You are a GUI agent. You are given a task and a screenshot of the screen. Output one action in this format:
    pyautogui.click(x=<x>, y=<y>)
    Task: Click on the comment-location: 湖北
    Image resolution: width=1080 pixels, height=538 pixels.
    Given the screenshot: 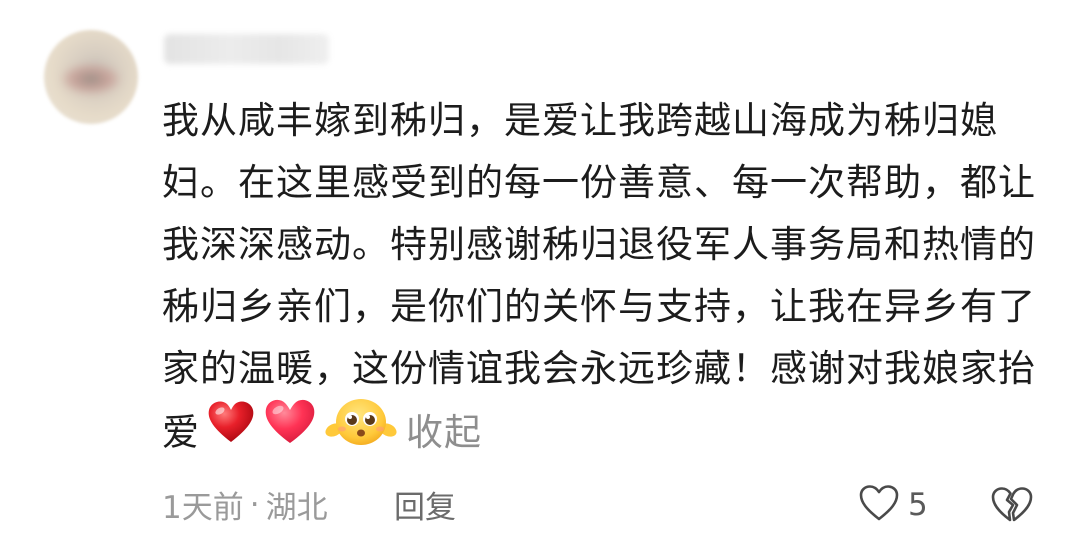 What is the action you would take?
    pyautogui.click(x=296, y=508)
    